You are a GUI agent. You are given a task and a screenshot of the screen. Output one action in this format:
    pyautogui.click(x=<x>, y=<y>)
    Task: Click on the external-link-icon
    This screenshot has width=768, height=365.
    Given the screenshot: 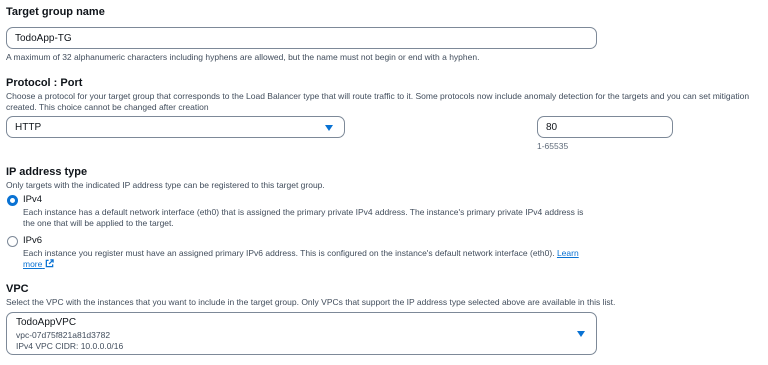 What is the action you would take?
    pyautogui.click(x=49, y=263)
    